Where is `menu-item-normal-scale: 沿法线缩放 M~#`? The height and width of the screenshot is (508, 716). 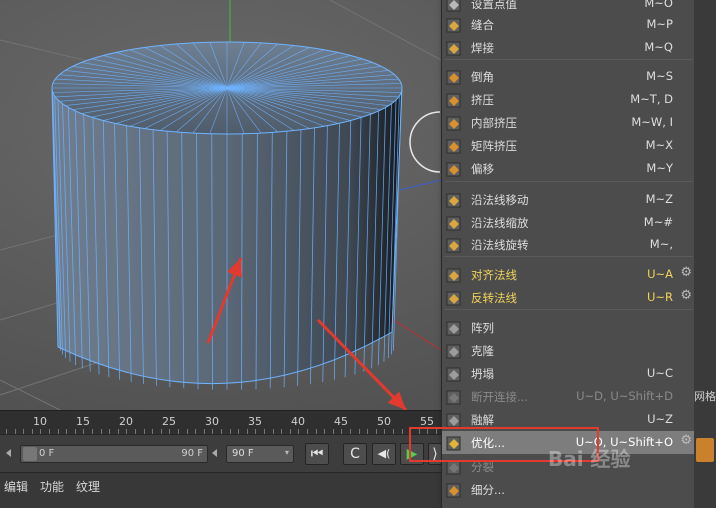
menu-item-normal-scale: 沿法线缩放 M~# is located at coordinates (568, 222).